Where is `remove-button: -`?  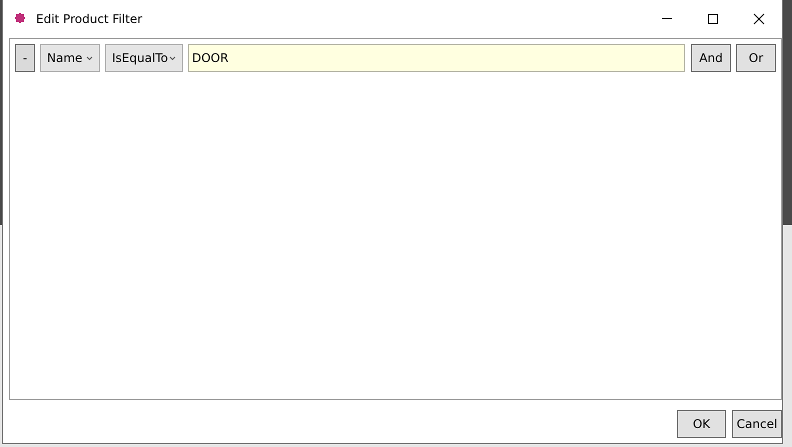
remove-button: - is located at coordinates (25, 58).